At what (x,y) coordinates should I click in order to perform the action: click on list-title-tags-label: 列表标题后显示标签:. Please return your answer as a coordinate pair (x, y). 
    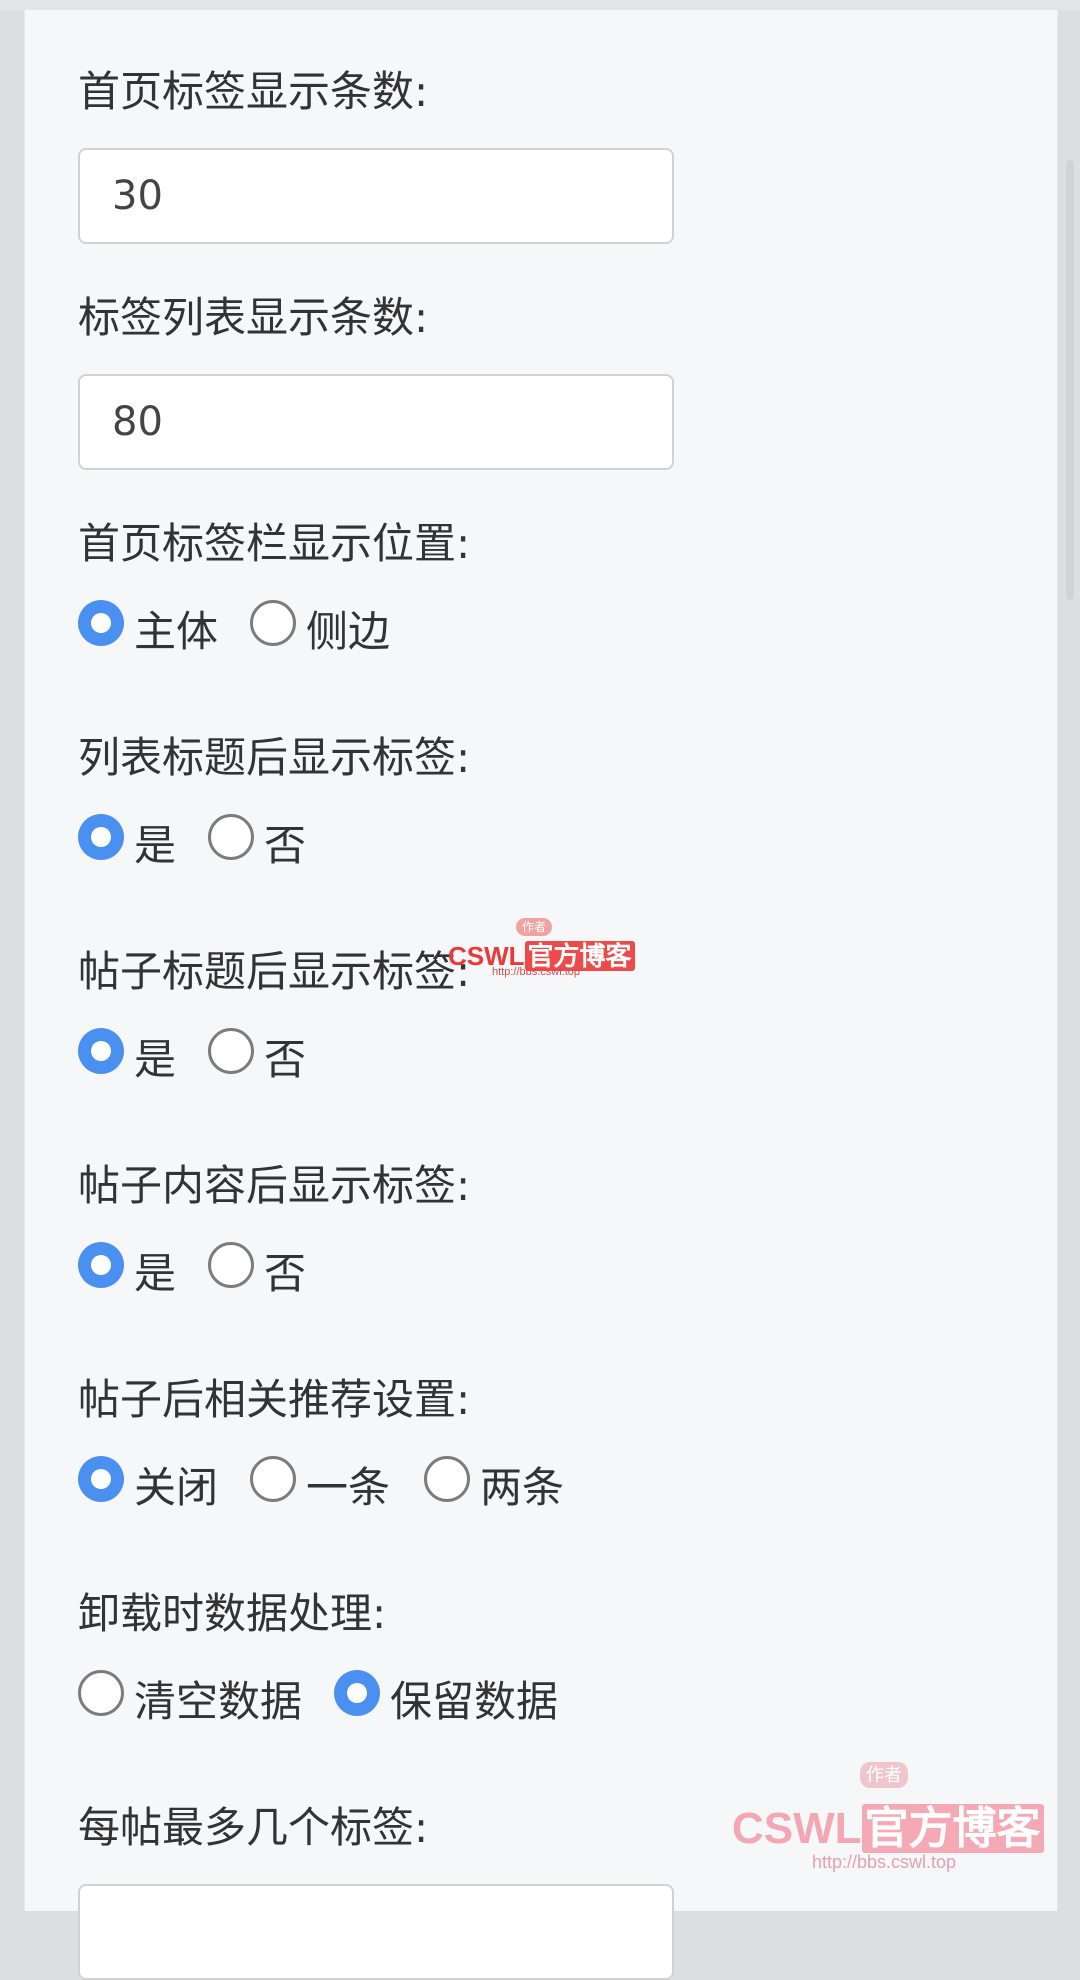
    Looking at the image, I should click on (274, 757).